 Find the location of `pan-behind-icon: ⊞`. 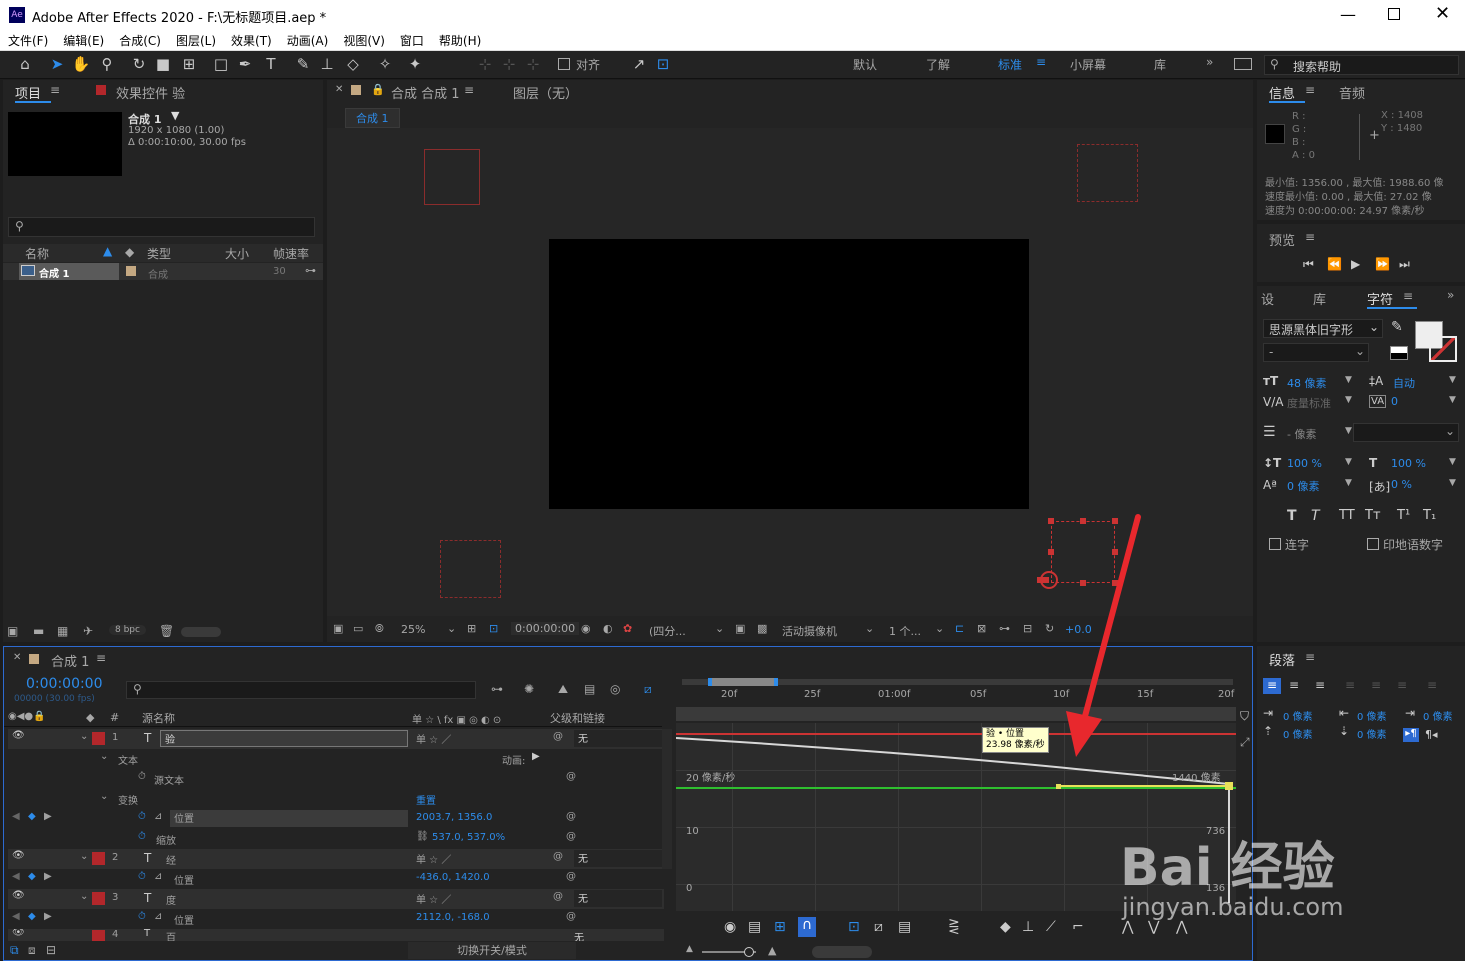

pan-behind-icon: ⊞ is located at coordinates (189, 64).